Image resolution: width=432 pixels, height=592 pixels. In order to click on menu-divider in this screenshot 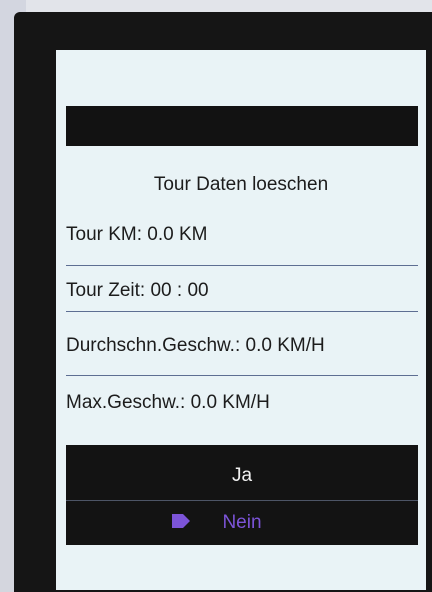, I will do `click(242, 500)`.